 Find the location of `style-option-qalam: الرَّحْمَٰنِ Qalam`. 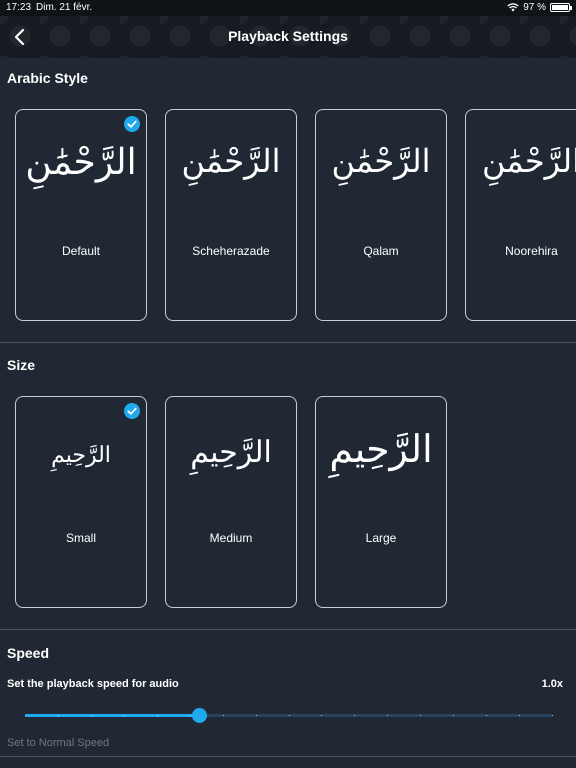

style-option-qalam: الرَّحْمَٰنِ Qalam is located at coordinates (381, 215).